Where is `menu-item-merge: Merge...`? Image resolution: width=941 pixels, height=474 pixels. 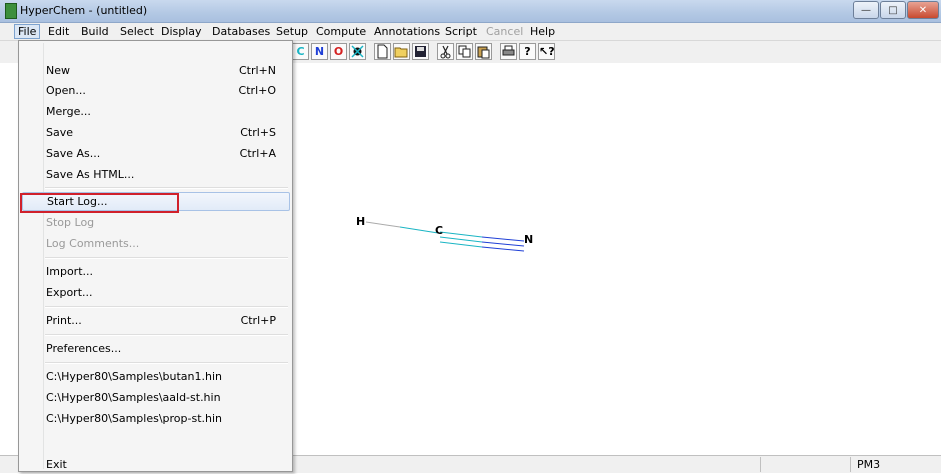 menu-item-merge: Merge... is located at coordinates (156, 111).